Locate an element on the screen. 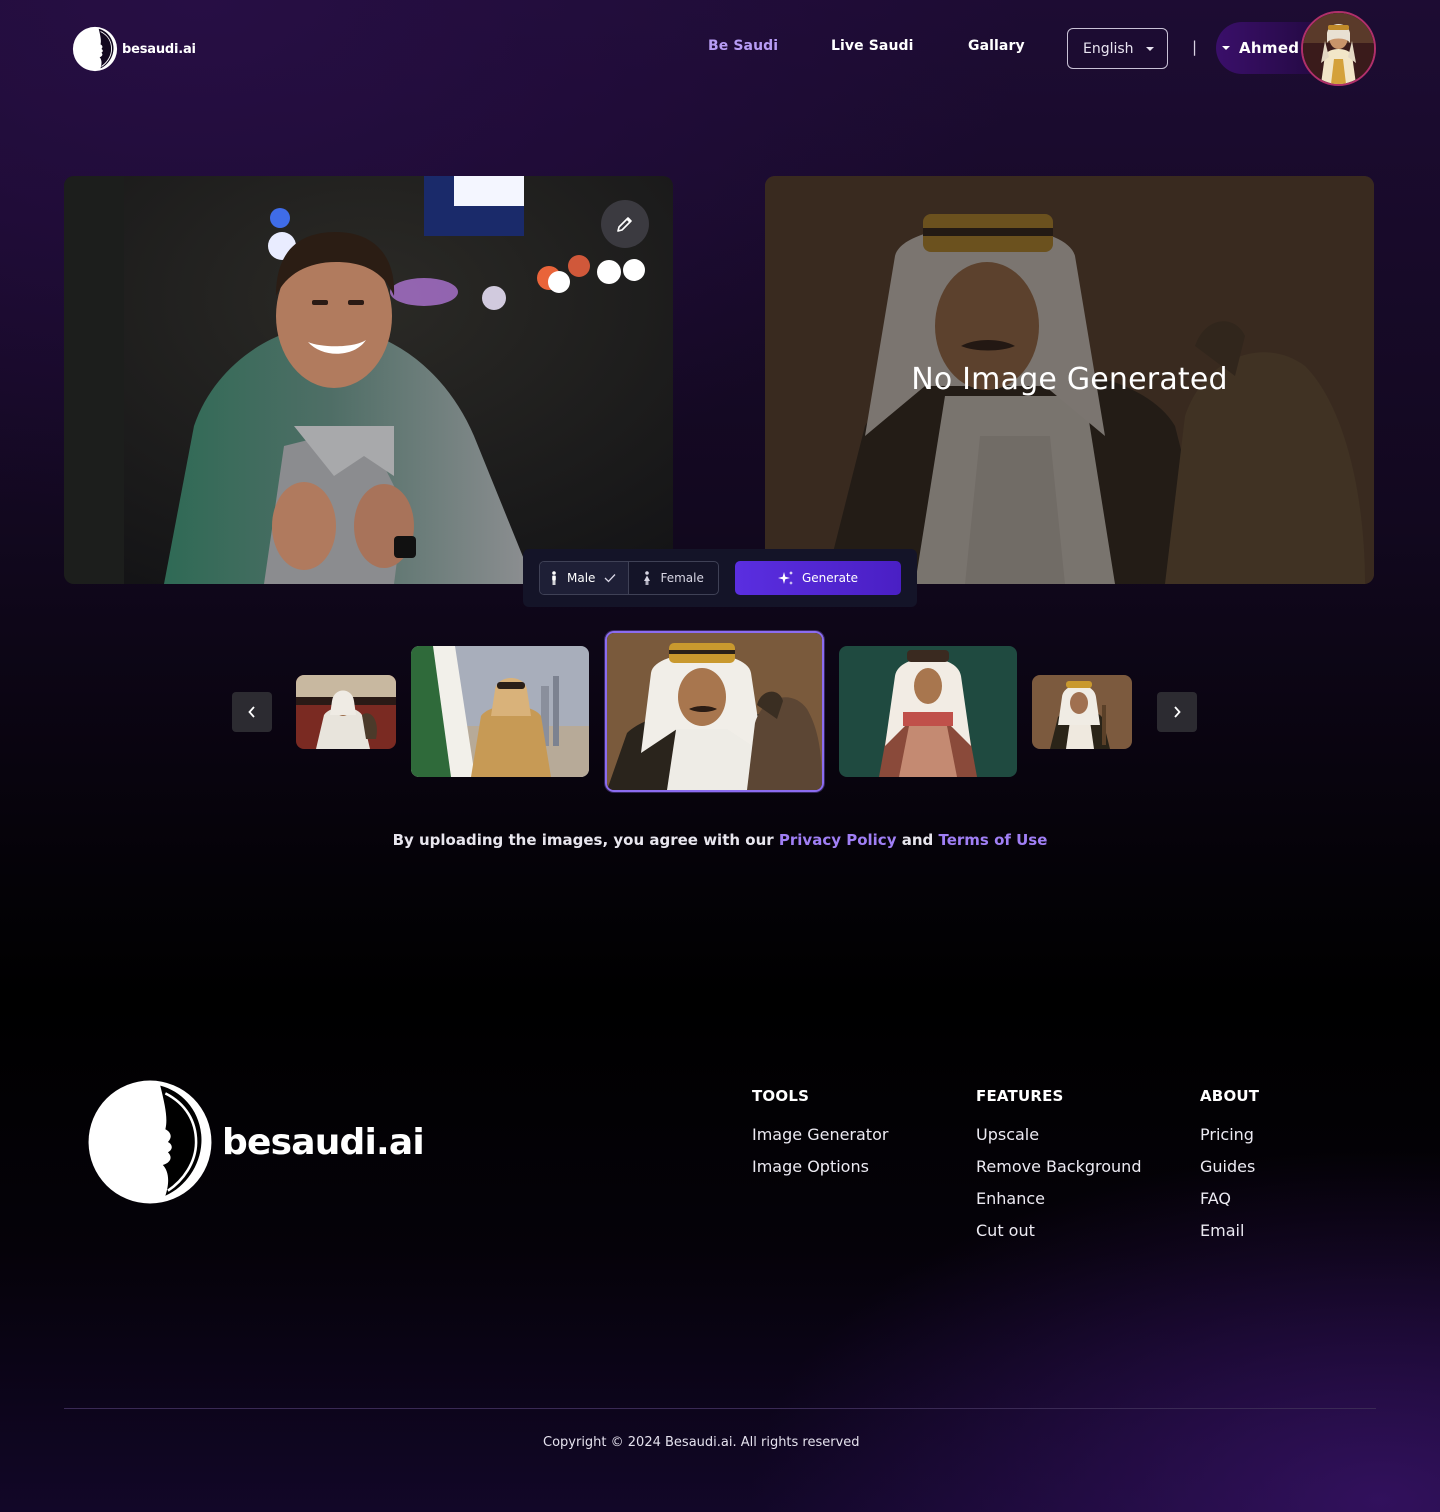  footer-link-pricing: Pricing is located at coordinates (1229, 1141).